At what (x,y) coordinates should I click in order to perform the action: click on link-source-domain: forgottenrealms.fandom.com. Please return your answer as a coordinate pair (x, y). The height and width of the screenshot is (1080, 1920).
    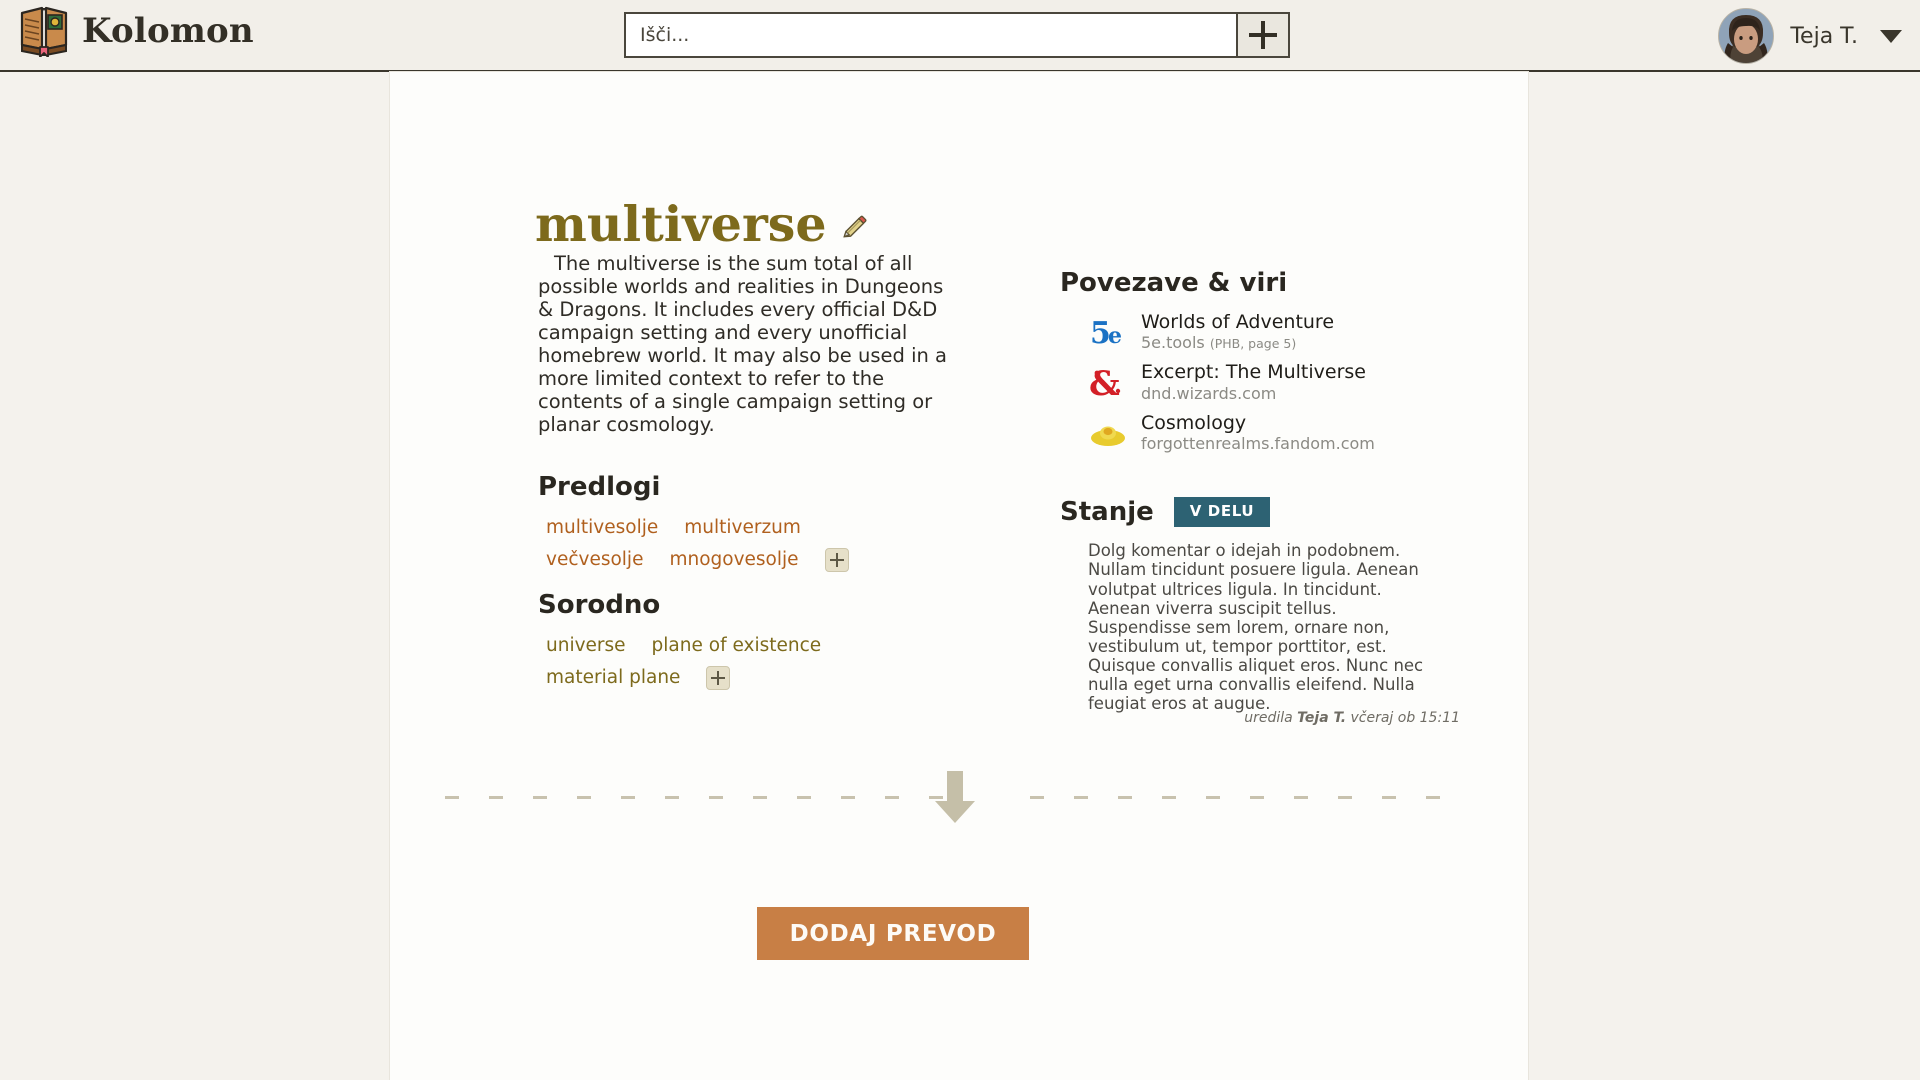
    Looking at the image, I should click on (1258, 444).